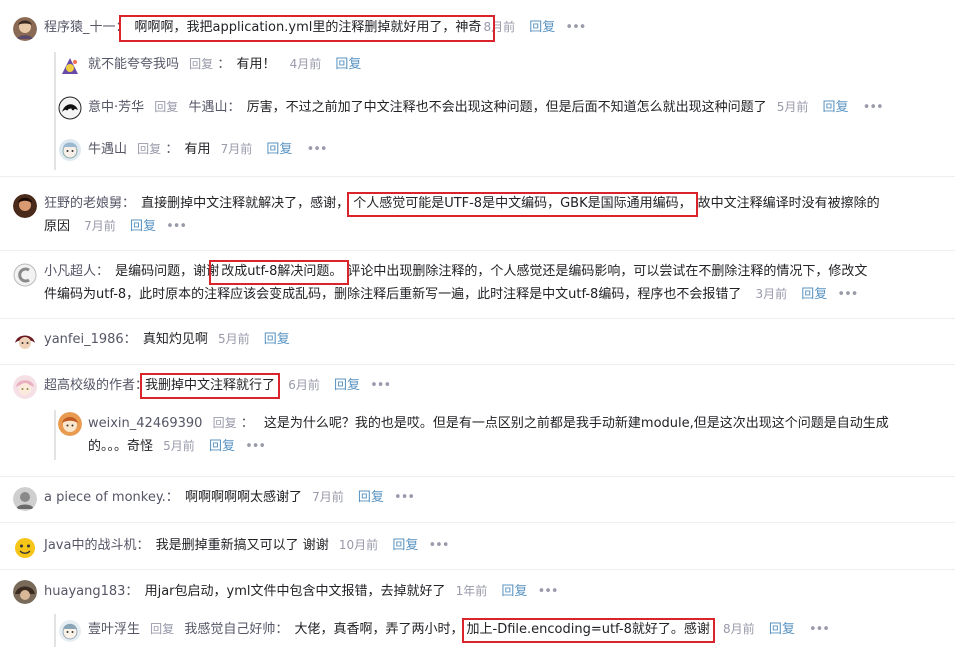 This screenshot has width=955, height=647. I want to click on comment-text: 我是删掉重新搞又可以了 谢谢, so click(242, 545).